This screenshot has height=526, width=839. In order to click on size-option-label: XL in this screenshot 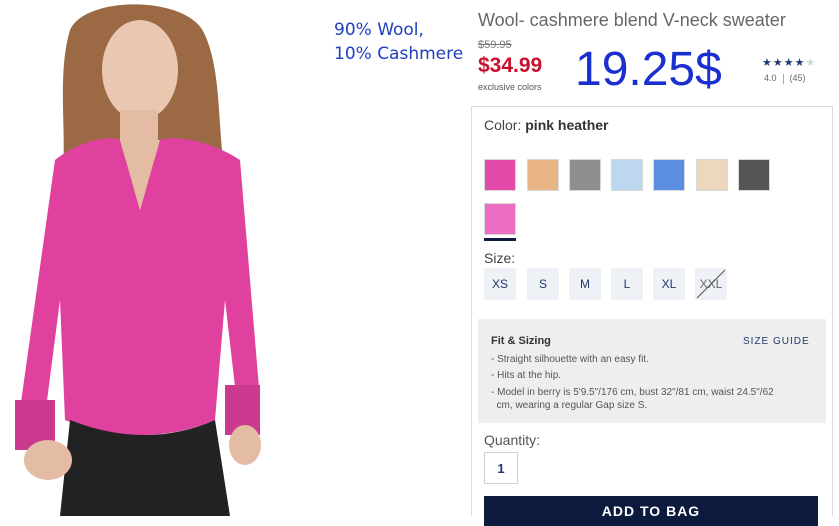, I will do `click(669, 284)`.